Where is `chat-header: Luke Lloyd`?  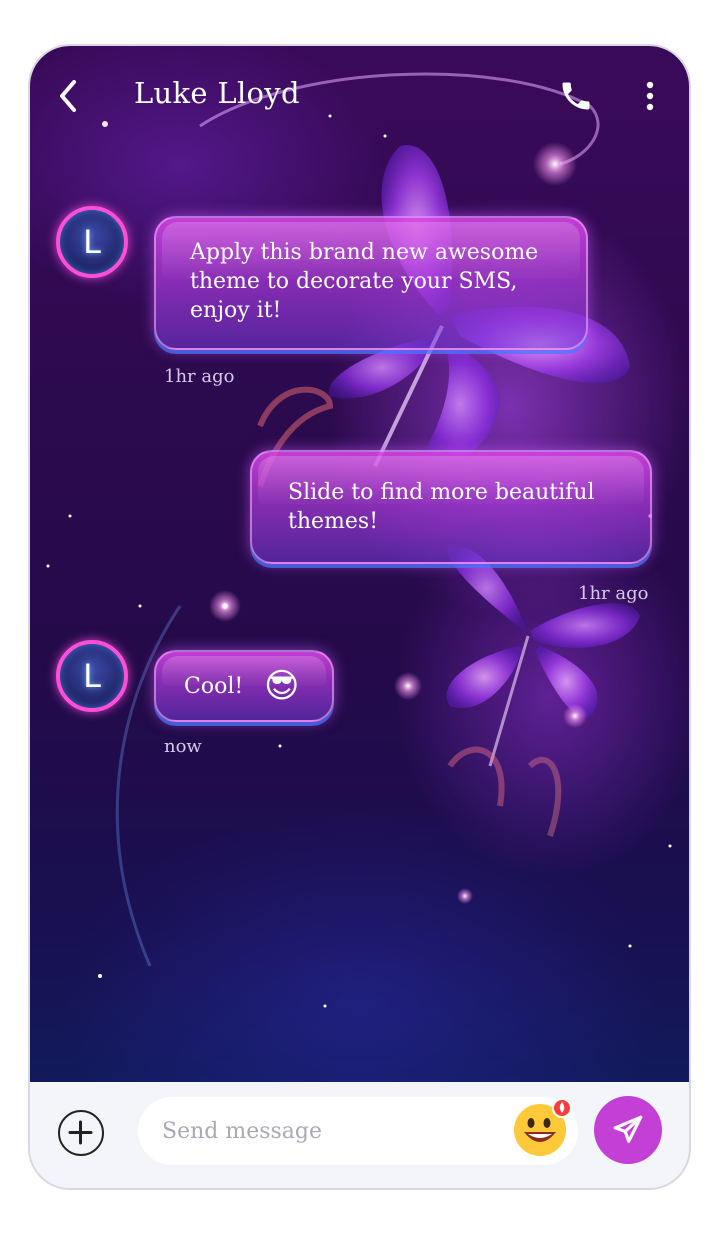
chat-header: Luke Lloyd is located at coordinates (359, 98).